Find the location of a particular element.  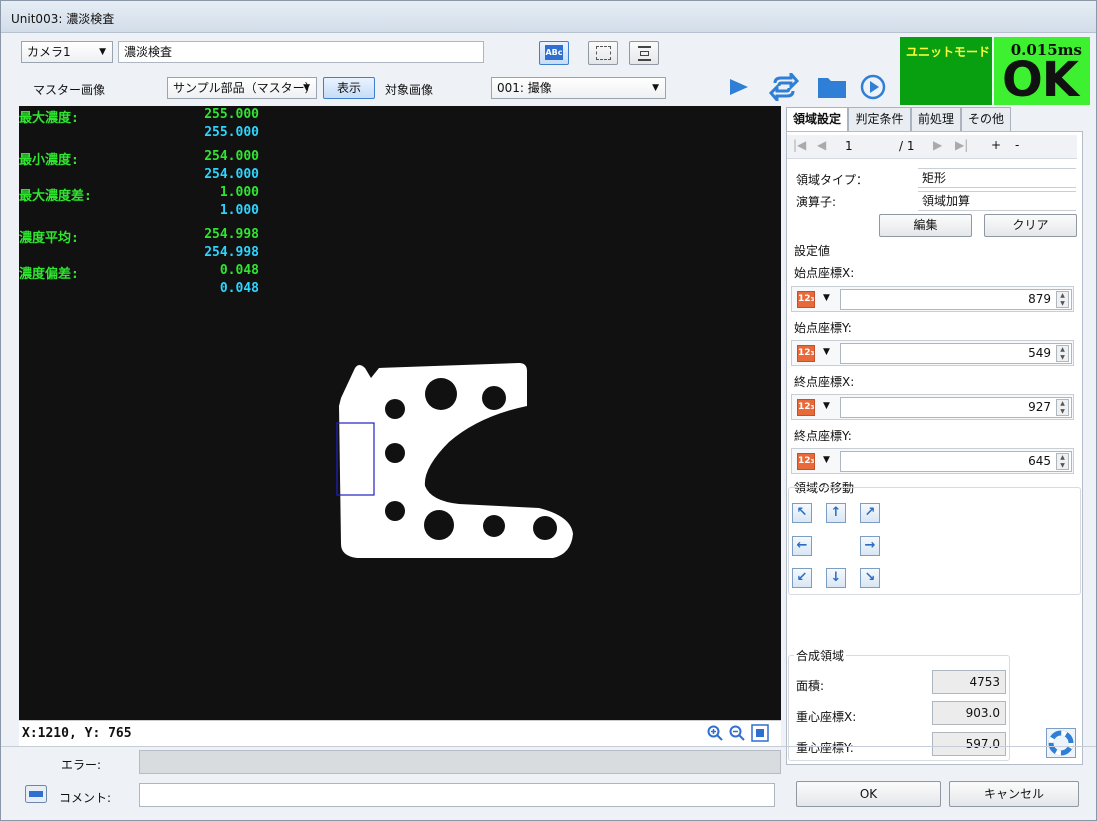

page-total: / 1 is located at coordinates (907, 146).